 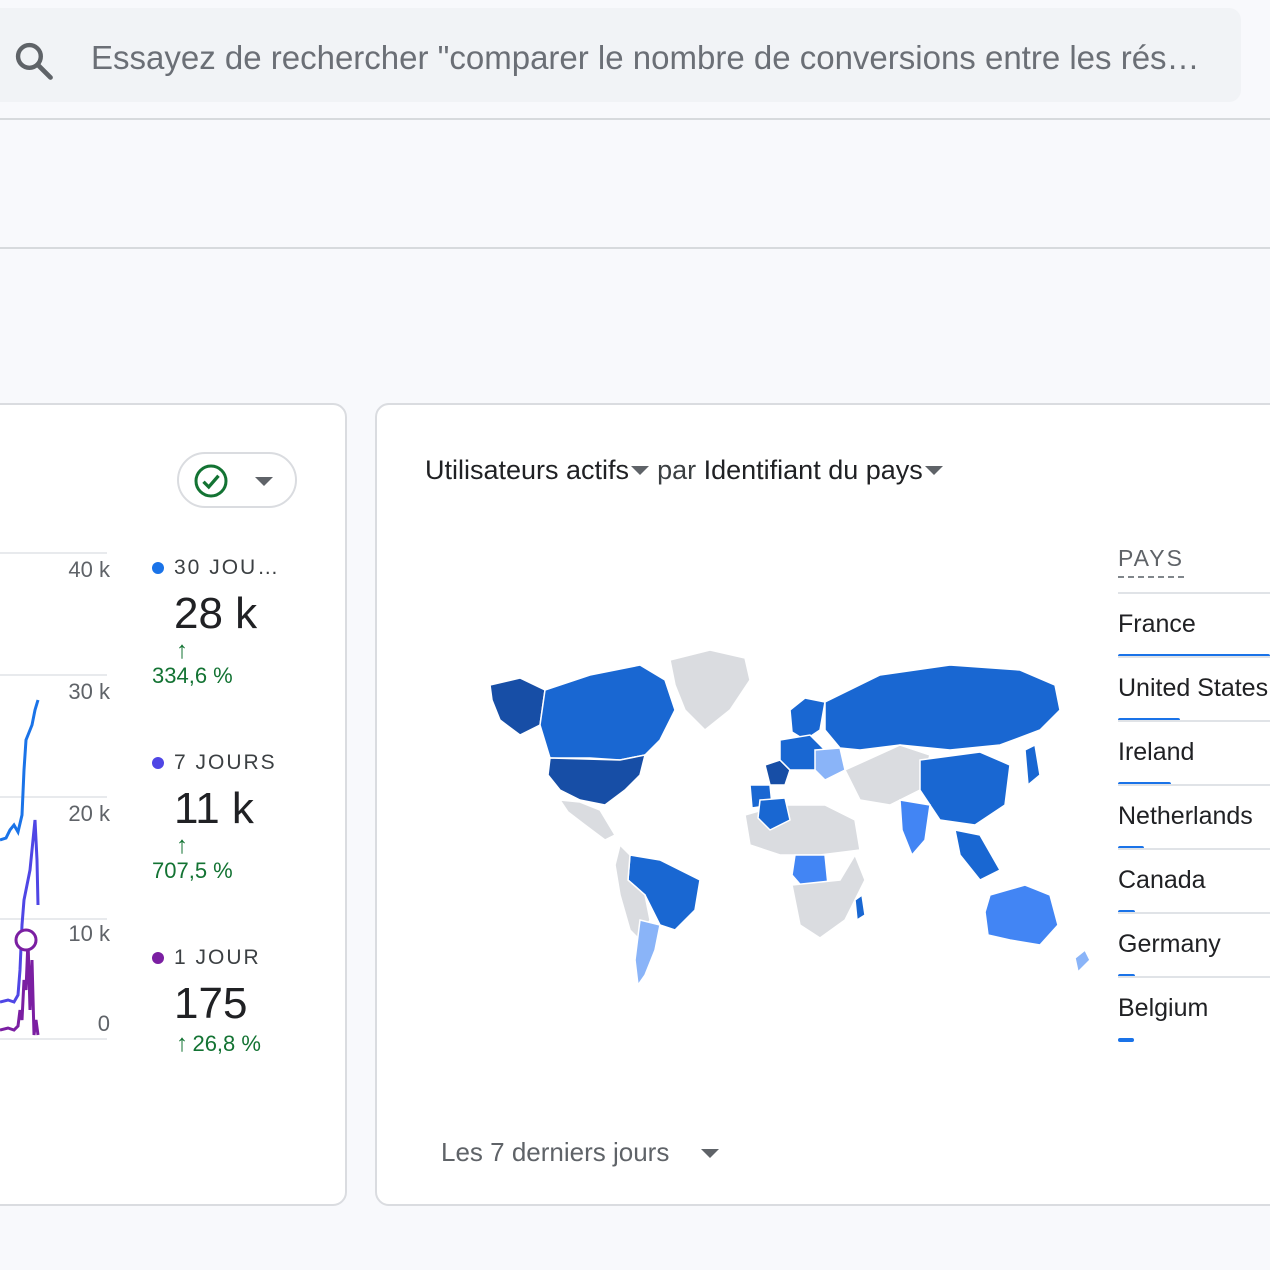 What do you see at coordinates (915, 828) in the screenshot?
I see `map-region-india` at bounding box center [915, 828].